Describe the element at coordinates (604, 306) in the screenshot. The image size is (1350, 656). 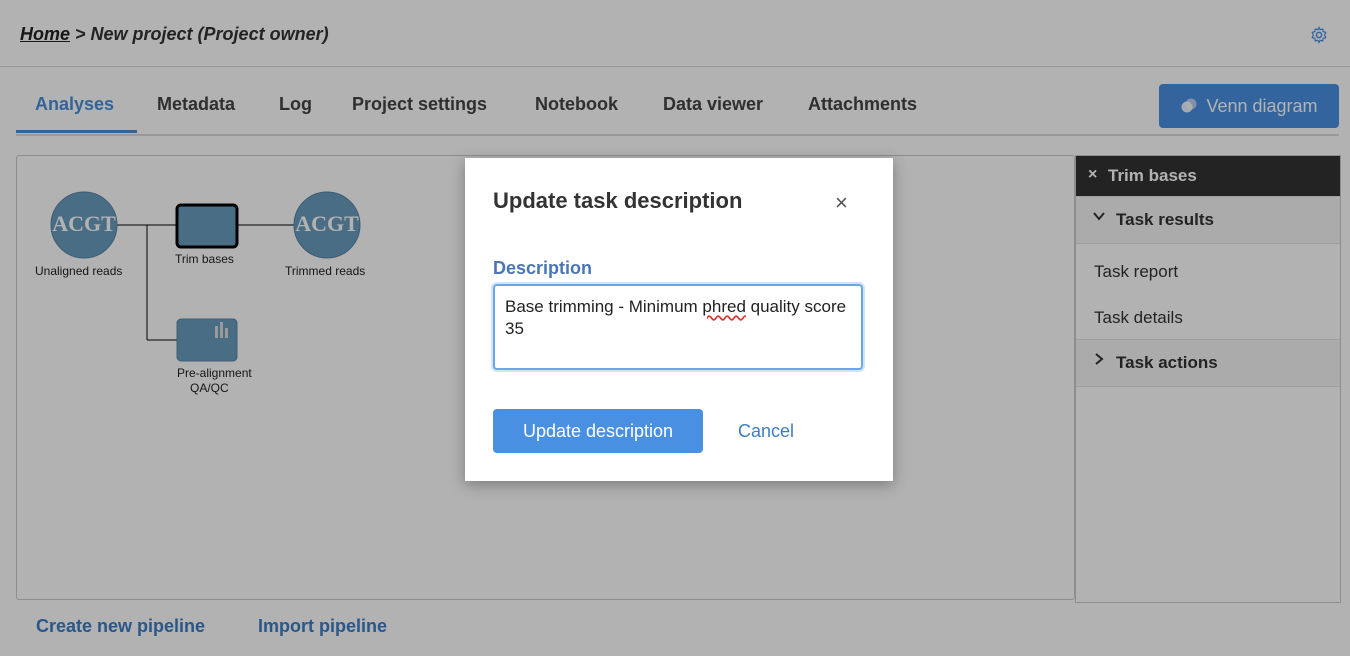
I see `description-text-part1: Base trimming - Minimum` at that location.